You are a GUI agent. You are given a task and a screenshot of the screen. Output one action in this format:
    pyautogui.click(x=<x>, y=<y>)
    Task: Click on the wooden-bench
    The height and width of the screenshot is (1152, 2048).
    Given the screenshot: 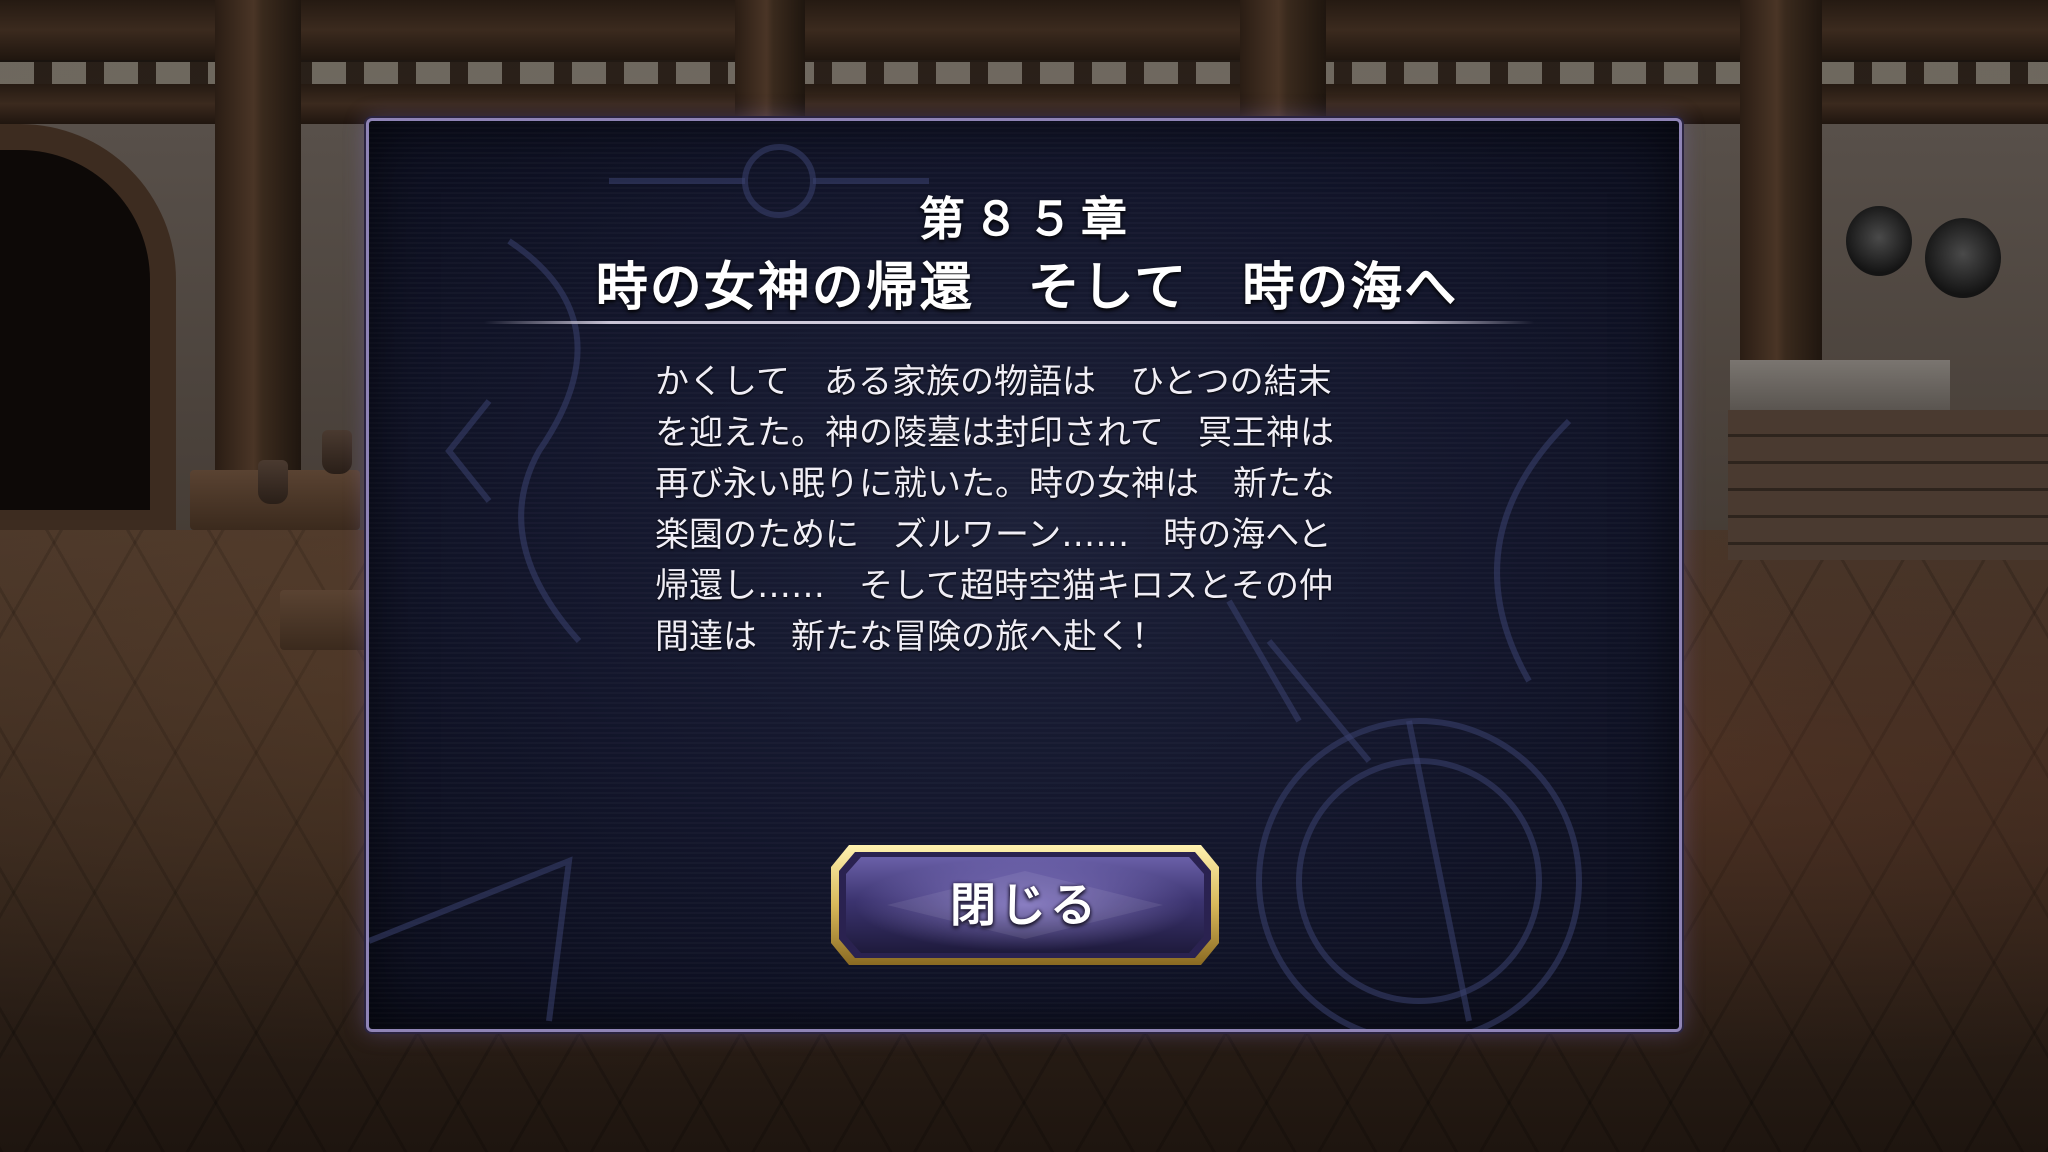 What is the action you would take?
    pyautogui.click(x=325, y=620)
    